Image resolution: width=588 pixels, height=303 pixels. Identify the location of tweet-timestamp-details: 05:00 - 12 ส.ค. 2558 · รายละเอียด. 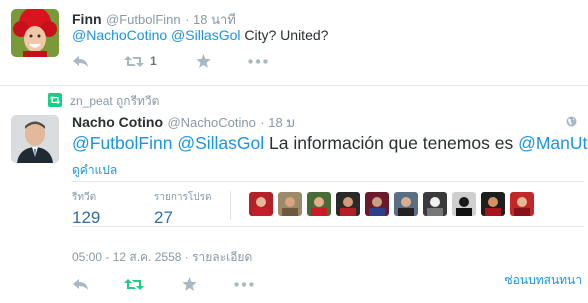
(162, 257).